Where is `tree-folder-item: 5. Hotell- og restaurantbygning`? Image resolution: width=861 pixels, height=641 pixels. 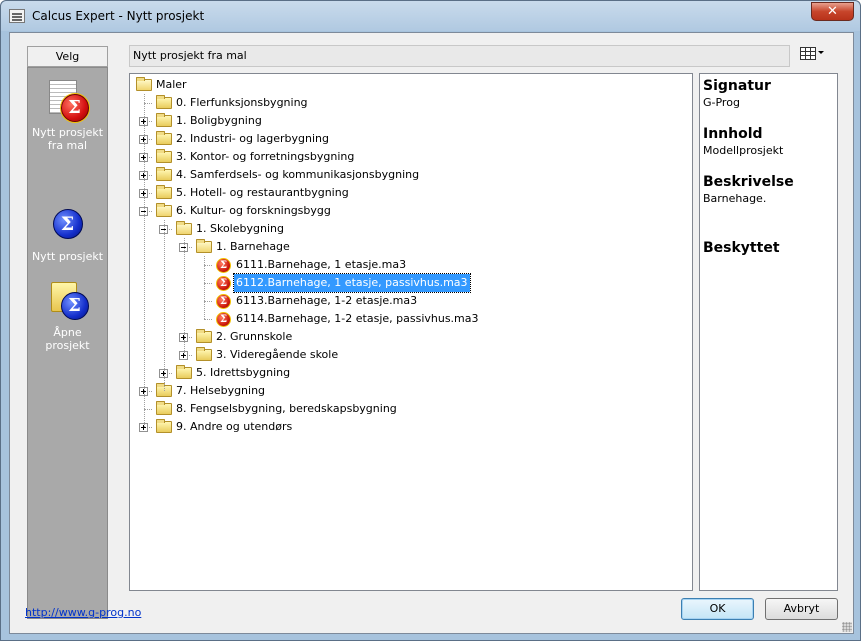
tree-folder-item: 5. Hotell- og restaurantbygning is located at coordinates (410, 193).